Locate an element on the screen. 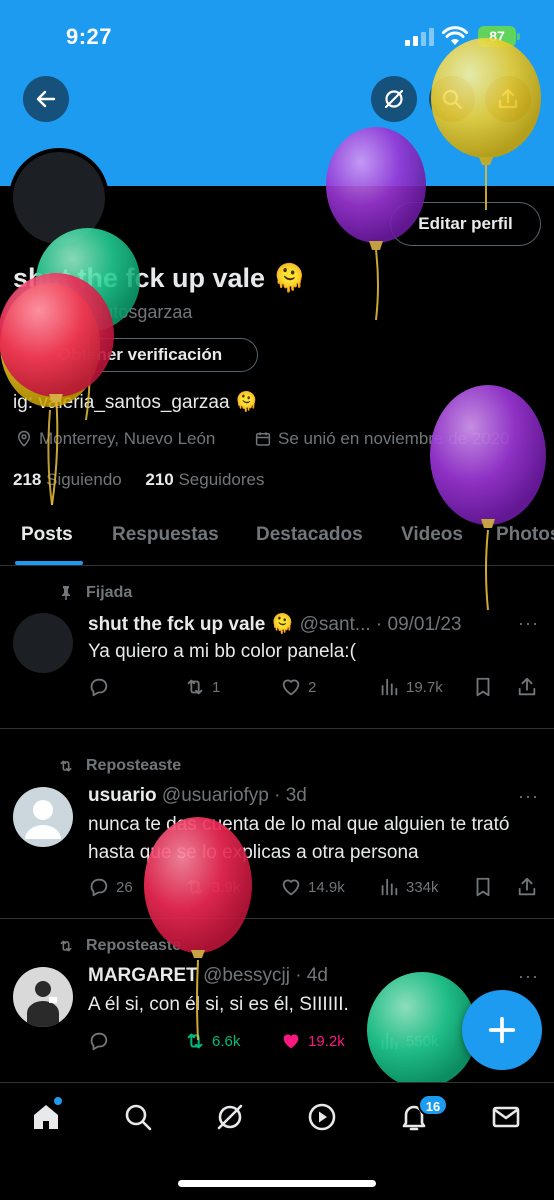 Image resolution: width=554 pixels, height=1200 pixels. post-text: A él si, con él si, si es él, SIIIIII. is located at coordinates (218, 1004).